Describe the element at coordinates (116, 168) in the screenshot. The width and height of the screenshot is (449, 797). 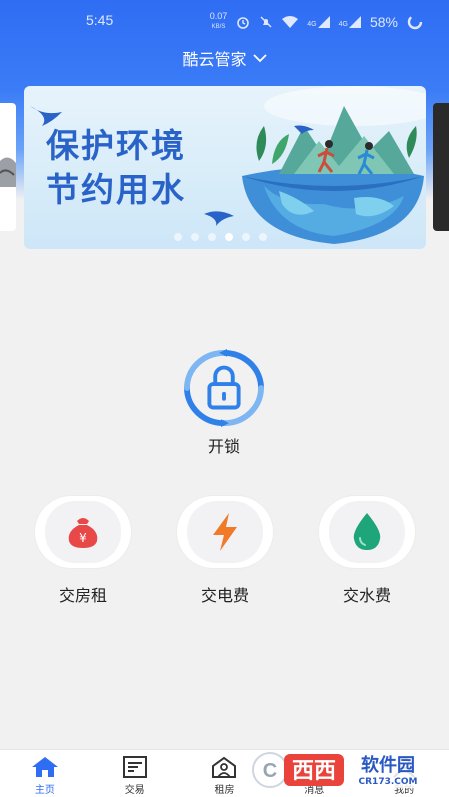
I see `banner-slogan: 保护环境 节约用水` at that location.